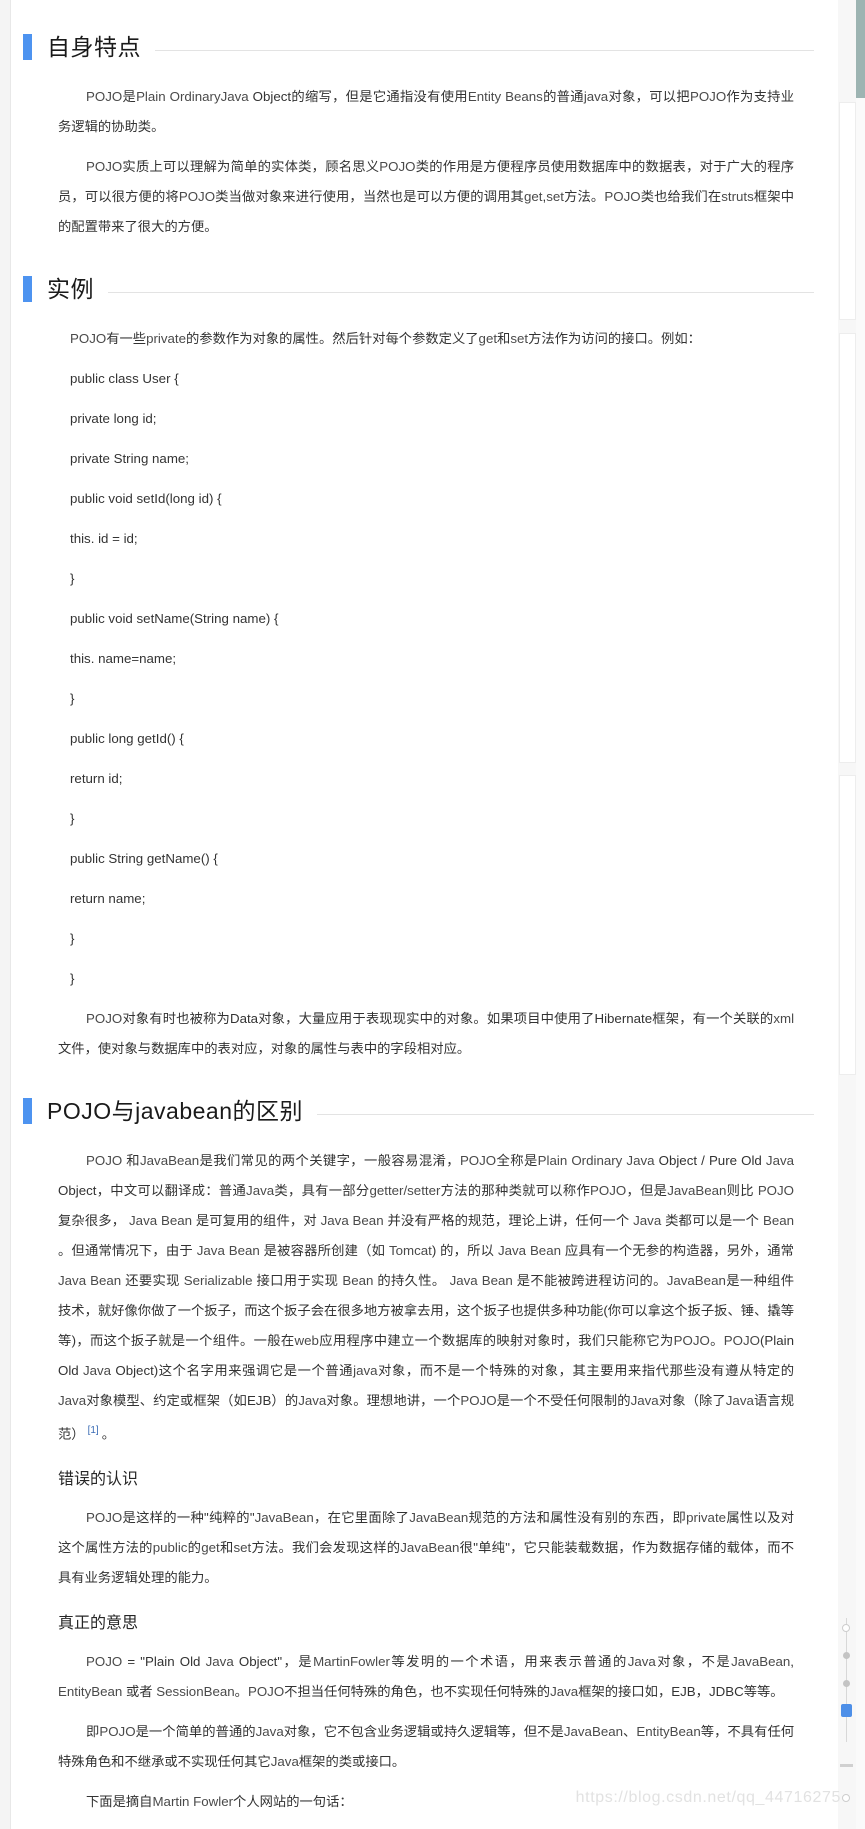  What do you see at coordinates (166, 338) in the screenshot?
I see `inline-term: private` at bounding box center [166, 338].